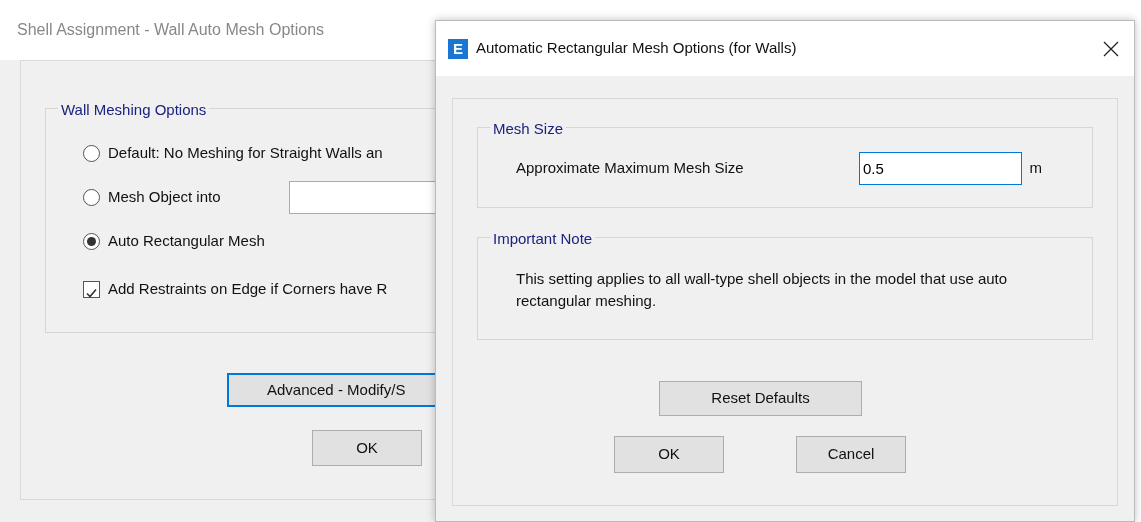 This screenshot has height=522, width=1141. Describe the element at coordinates (248, 288) in the screenshot. I see `option-label: Add Restraints on Edge if Corners have R` at that location.